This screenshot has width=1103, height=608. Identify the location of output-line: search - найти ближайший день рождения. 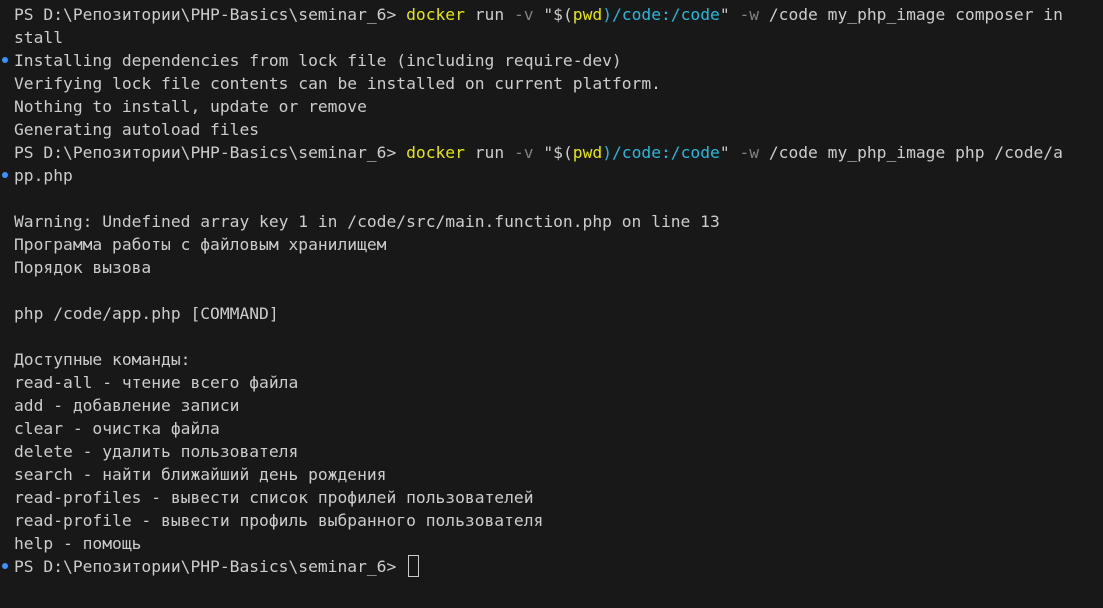
(200, 474).